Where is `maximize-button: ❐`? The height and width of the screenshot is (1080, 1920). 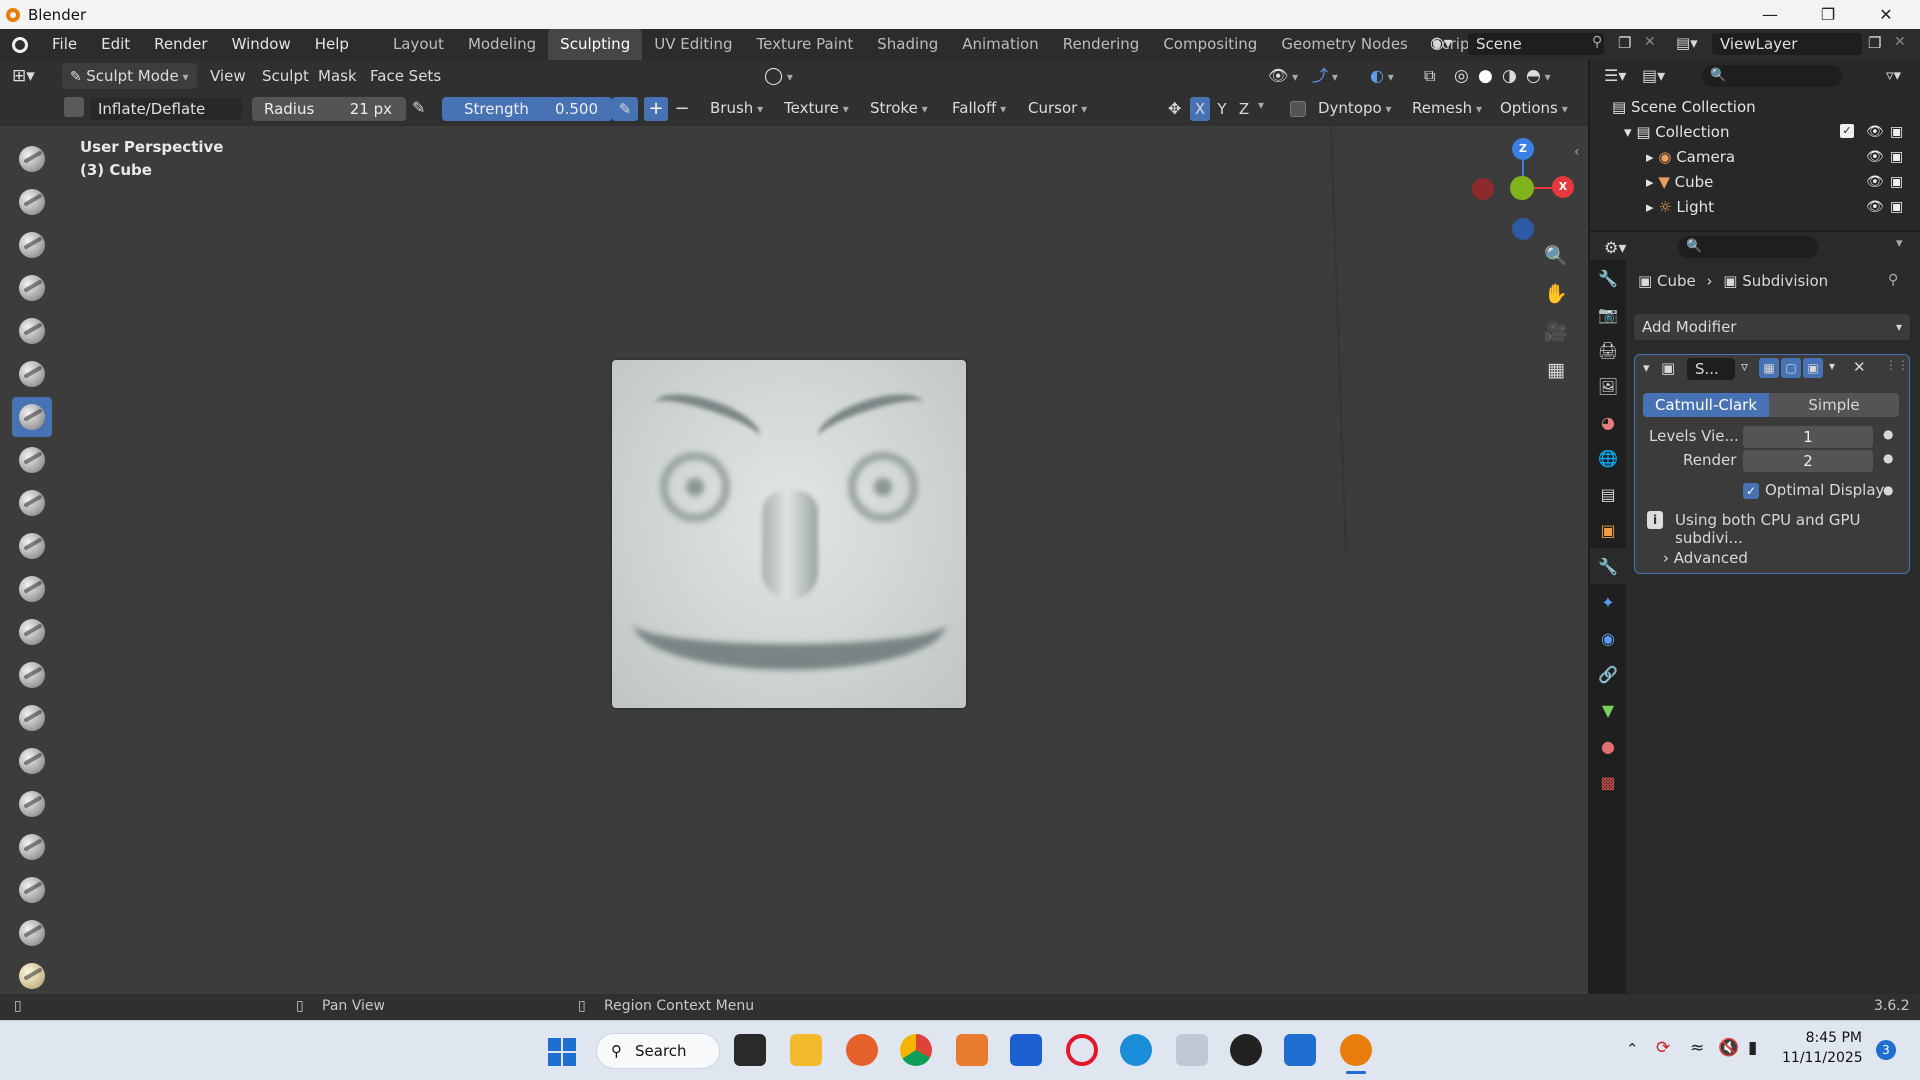
maximize-button: ❐ is located at coordinates (1828, 14).